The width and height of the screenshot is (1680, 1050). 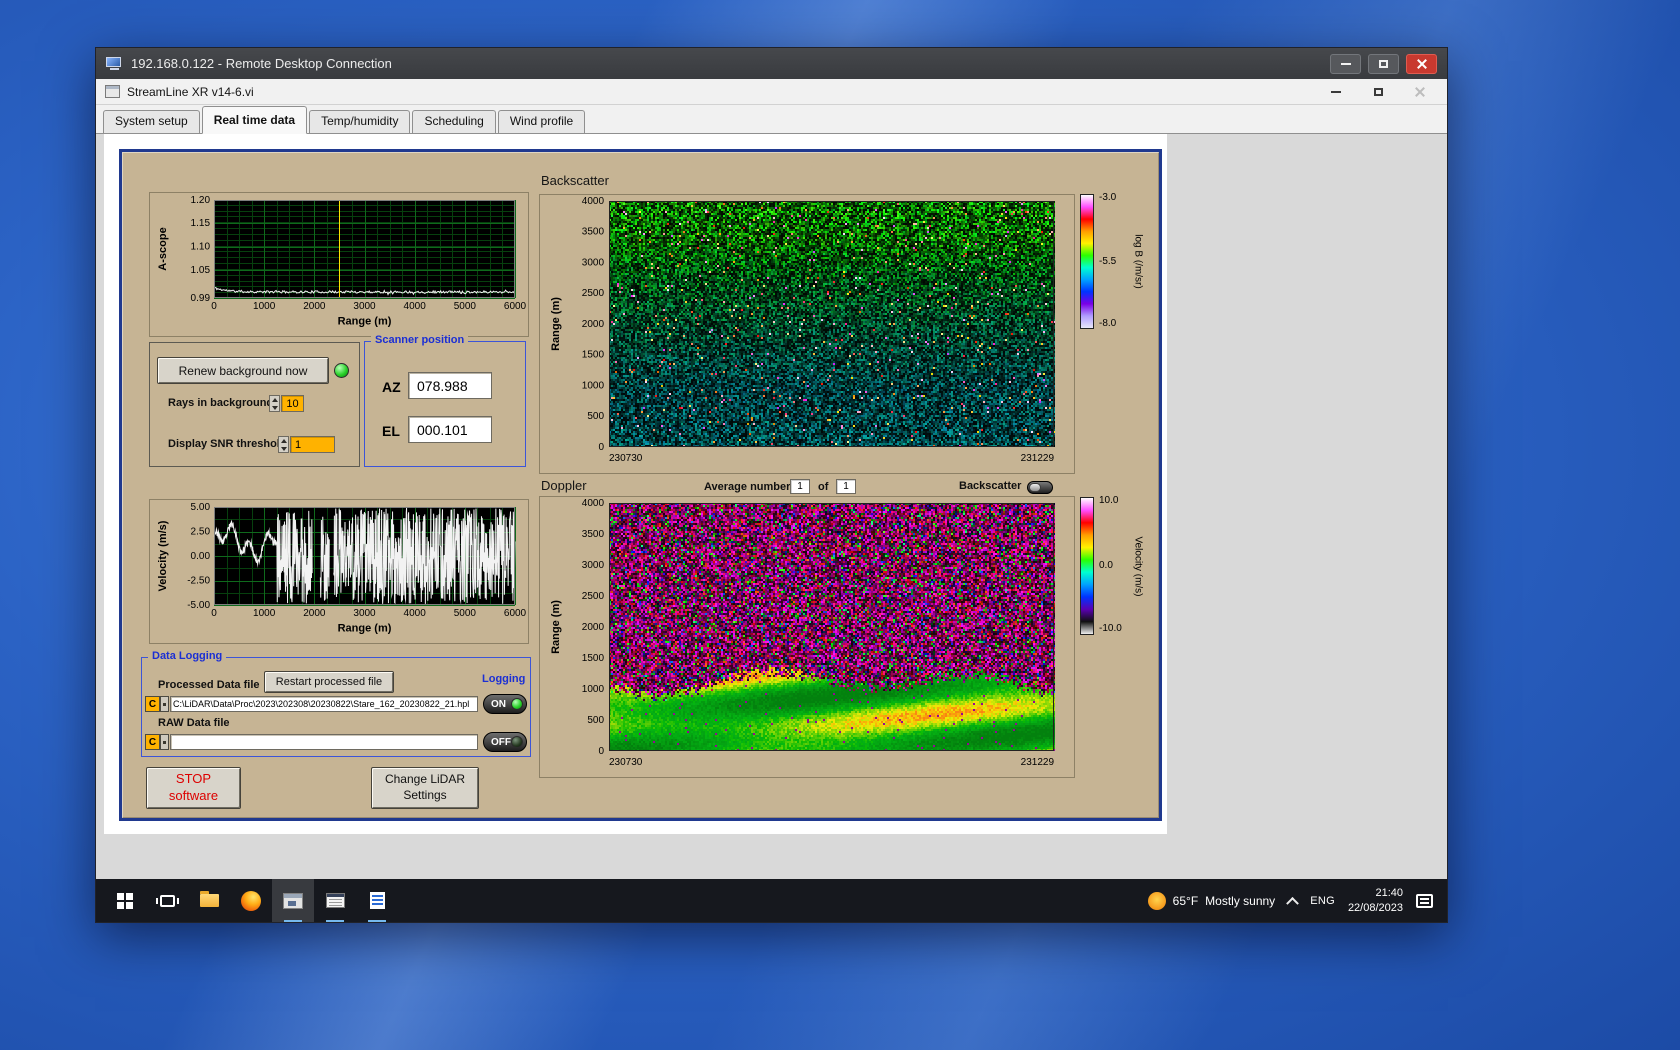 What do you see at coordinates (425, 795) in the screenshot?
I see `change-button-line2: Settings` at bounding box center [425, 795].